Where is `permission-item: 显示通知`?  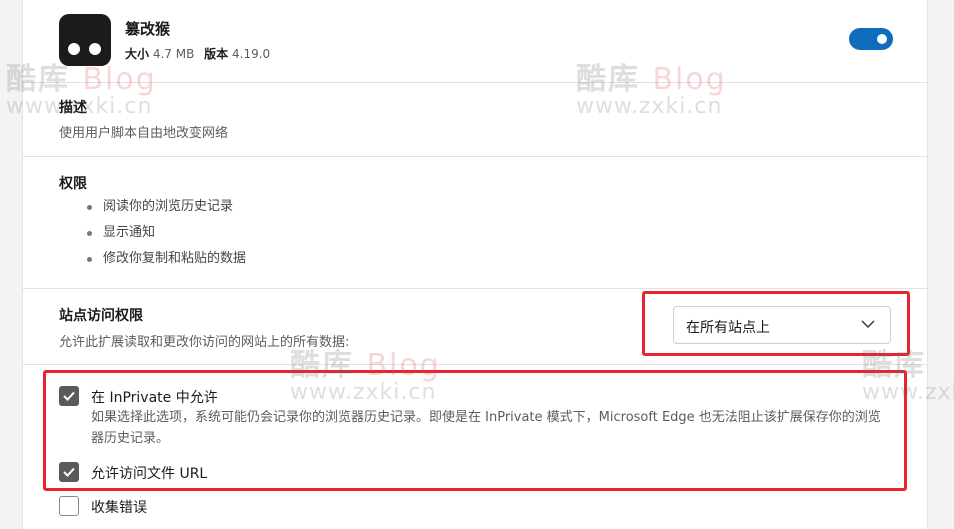 permission-item: 显示通知 is located at coordinates (166, 237).